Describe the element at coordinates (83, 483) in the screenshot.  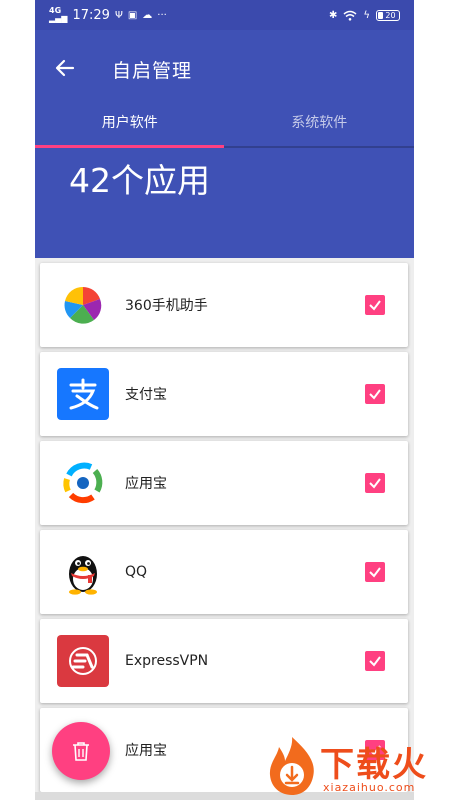
I see `yingyongbao-icon` at that location.